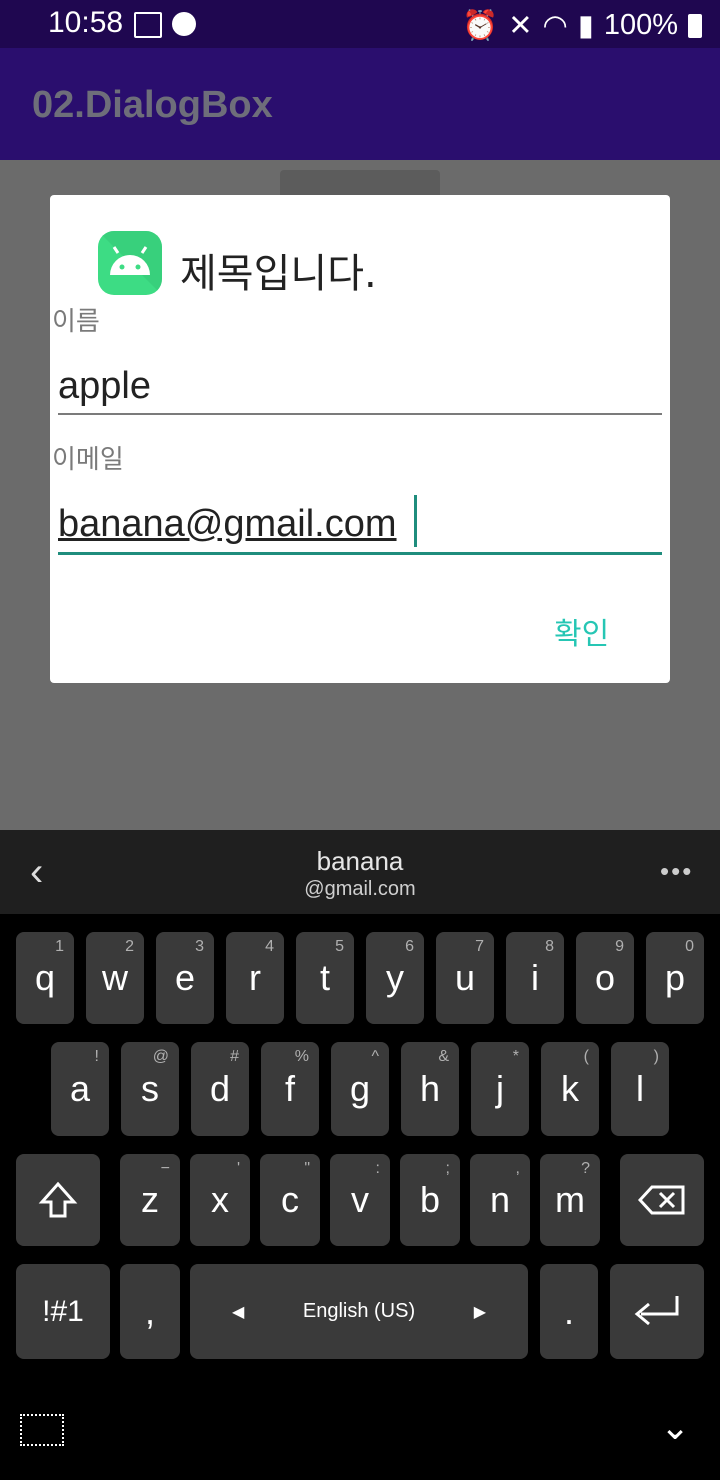 Image resolution: width=720 pixels, height=1480 pixels. I want to click on shift-key, so click(58, 1200).